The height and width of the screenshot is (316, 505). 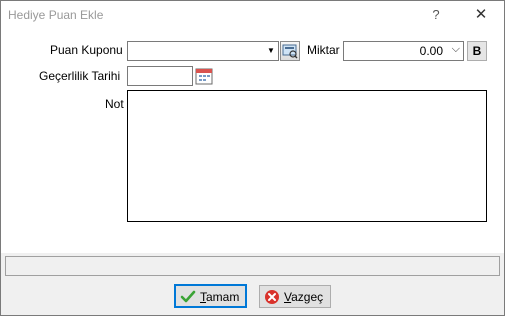 What do you see at coordinates (272, 297) in the screenshot?
I see `cancel-x-icon` at bounding box center [272, 297].